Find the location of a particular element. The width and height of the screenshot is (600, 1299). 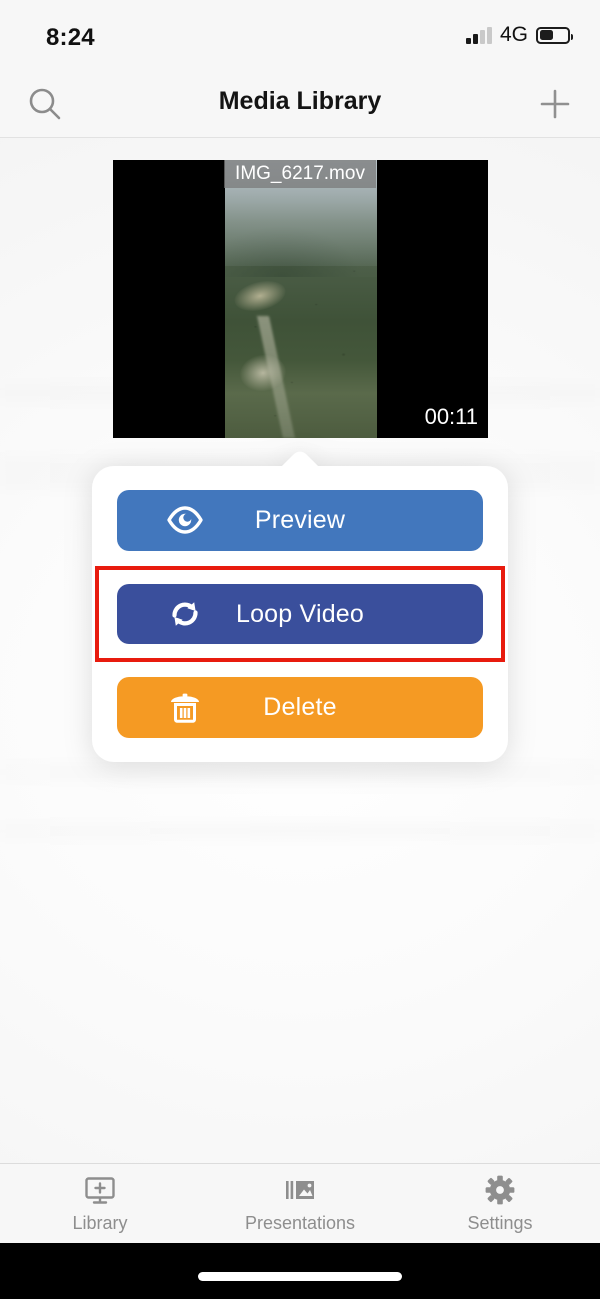

video-thumbnail-cell: 00:11 is located at coordinates (300, 299).